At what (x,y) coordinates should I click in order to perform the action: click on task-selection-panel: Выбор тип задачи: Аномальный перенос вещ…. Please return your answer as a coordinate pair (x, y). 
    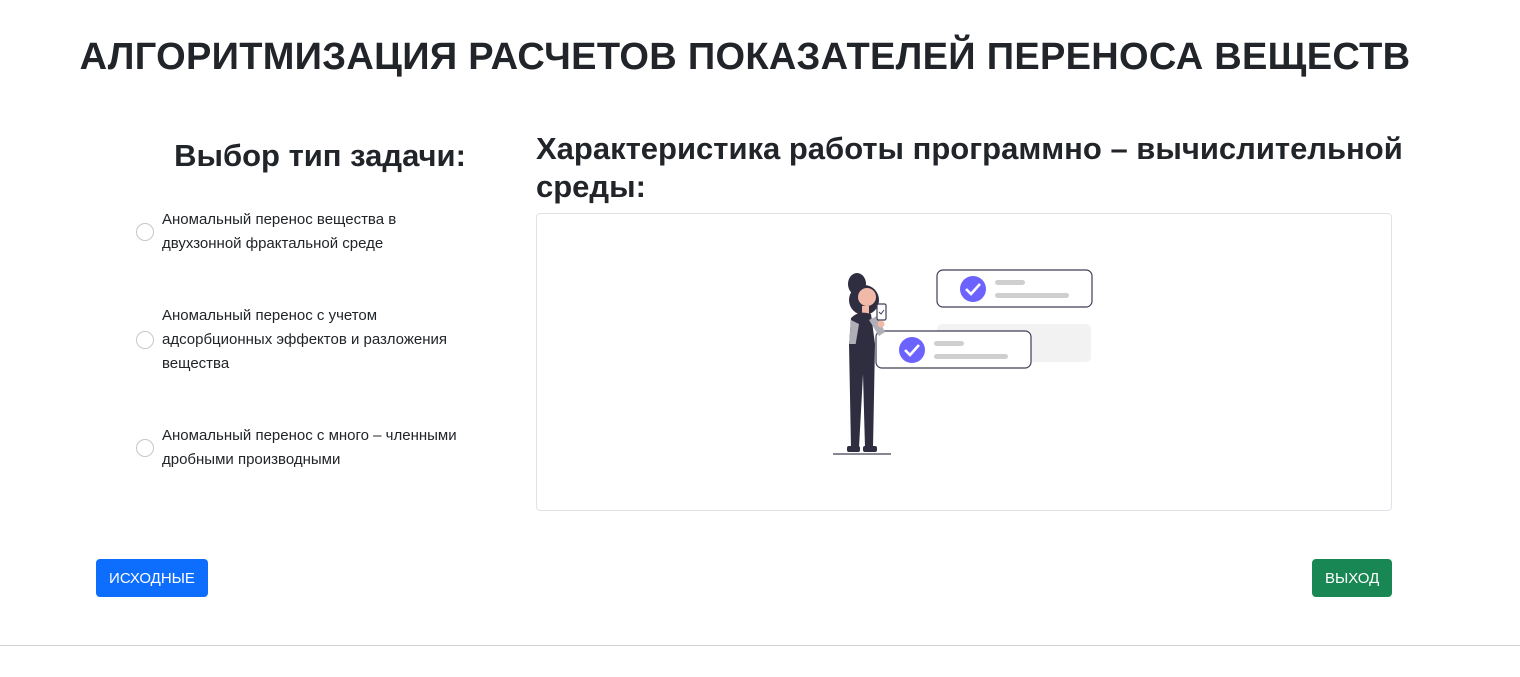
    Looking at the image, I should click on (310, 303).